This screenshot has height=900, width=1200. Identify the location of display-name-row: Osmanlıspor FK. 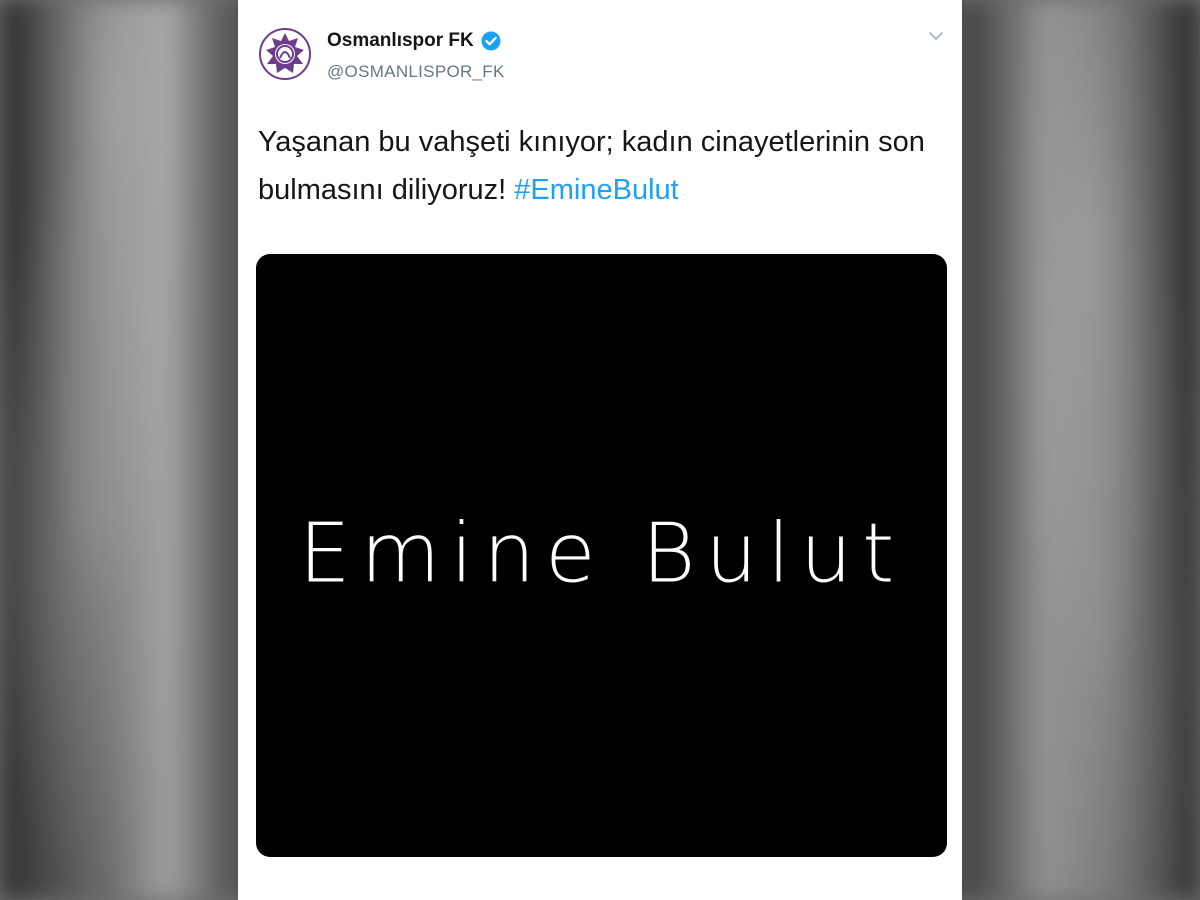
(414, 41).